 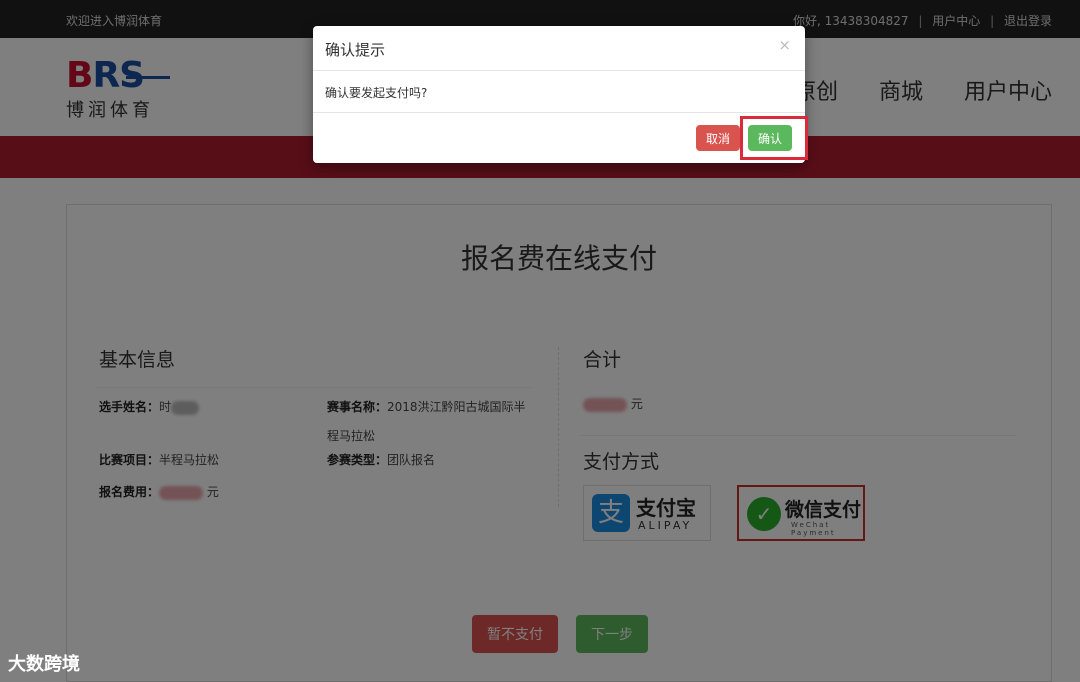 I want to click on cancel-button: 取消, so click(x=718, y=138).